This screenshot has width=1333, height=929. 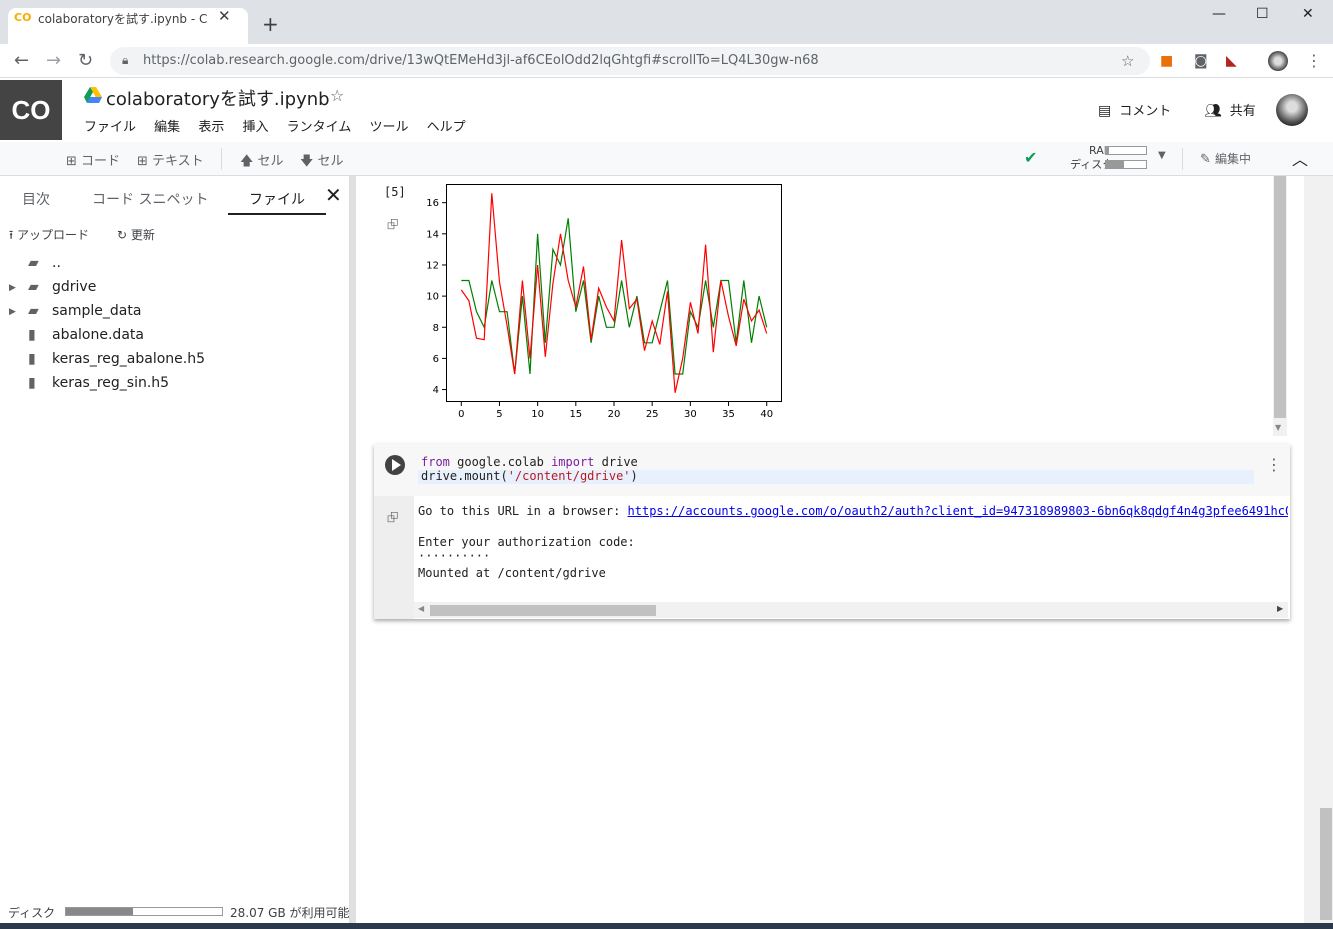 What do you see at coordinates (1213, 111) in the screenshot?
I see `people-icon: 👥︎` at bounding box center [1213, 111].